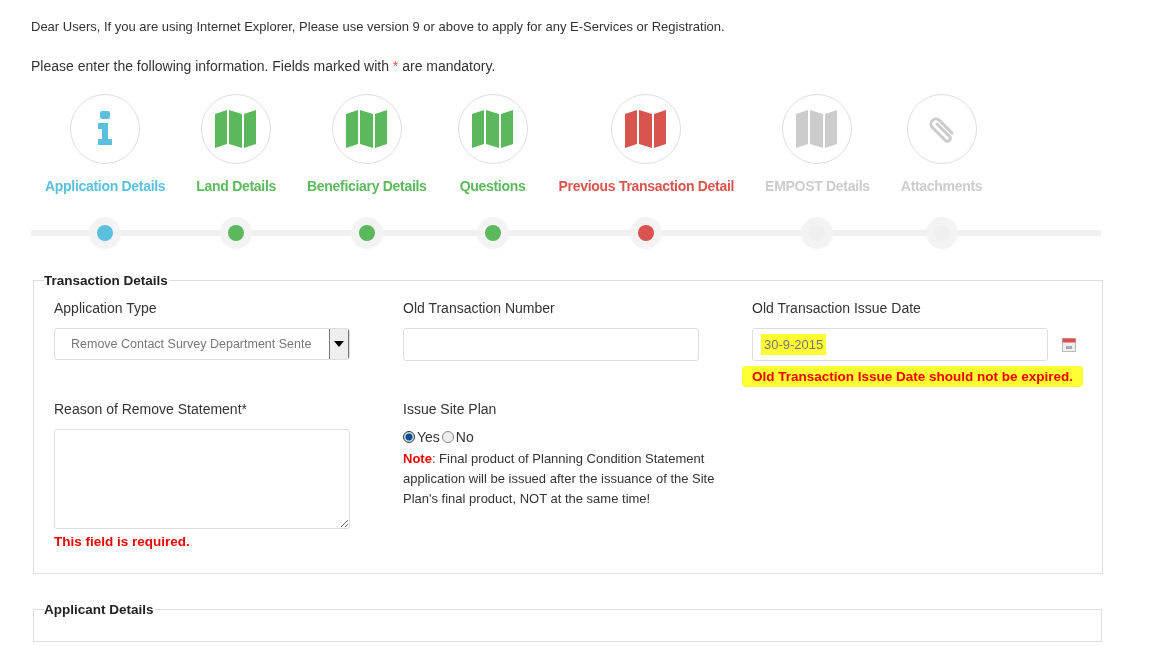 The height and width of the screenshot is (646, 1160). Describe the element at coordinates (367, 186) in the screenshot. I see `step-label: Beneficiary Details` at that location.